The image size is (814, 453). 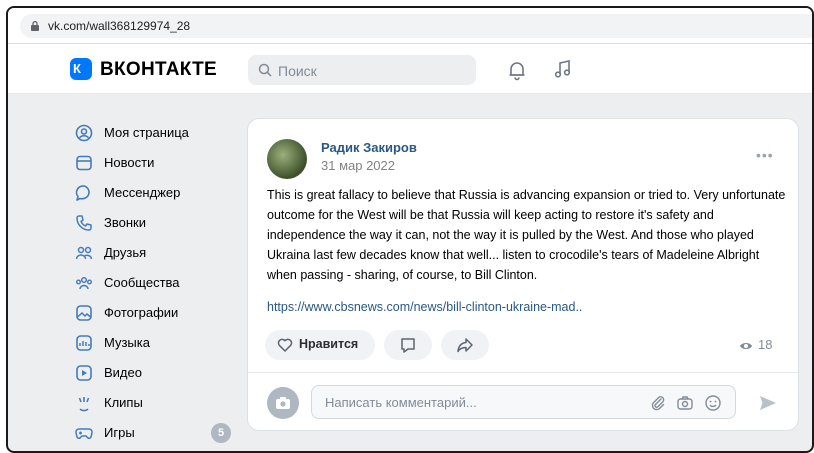 I want to click on more-options-icon: •••, so click(x=765, y=155).